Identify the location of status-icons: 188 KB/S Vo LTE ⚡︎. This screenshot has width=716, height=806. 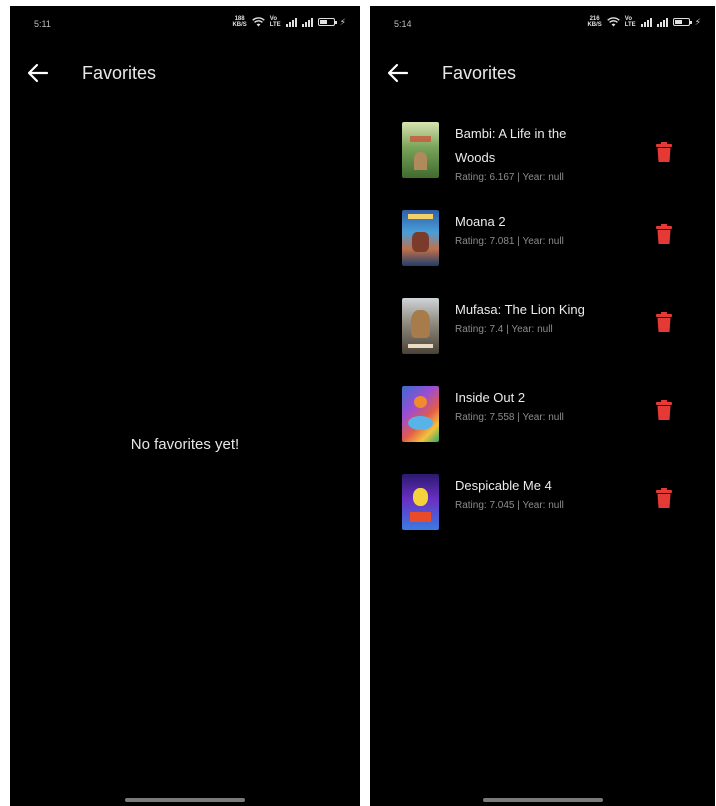
(289, 22).